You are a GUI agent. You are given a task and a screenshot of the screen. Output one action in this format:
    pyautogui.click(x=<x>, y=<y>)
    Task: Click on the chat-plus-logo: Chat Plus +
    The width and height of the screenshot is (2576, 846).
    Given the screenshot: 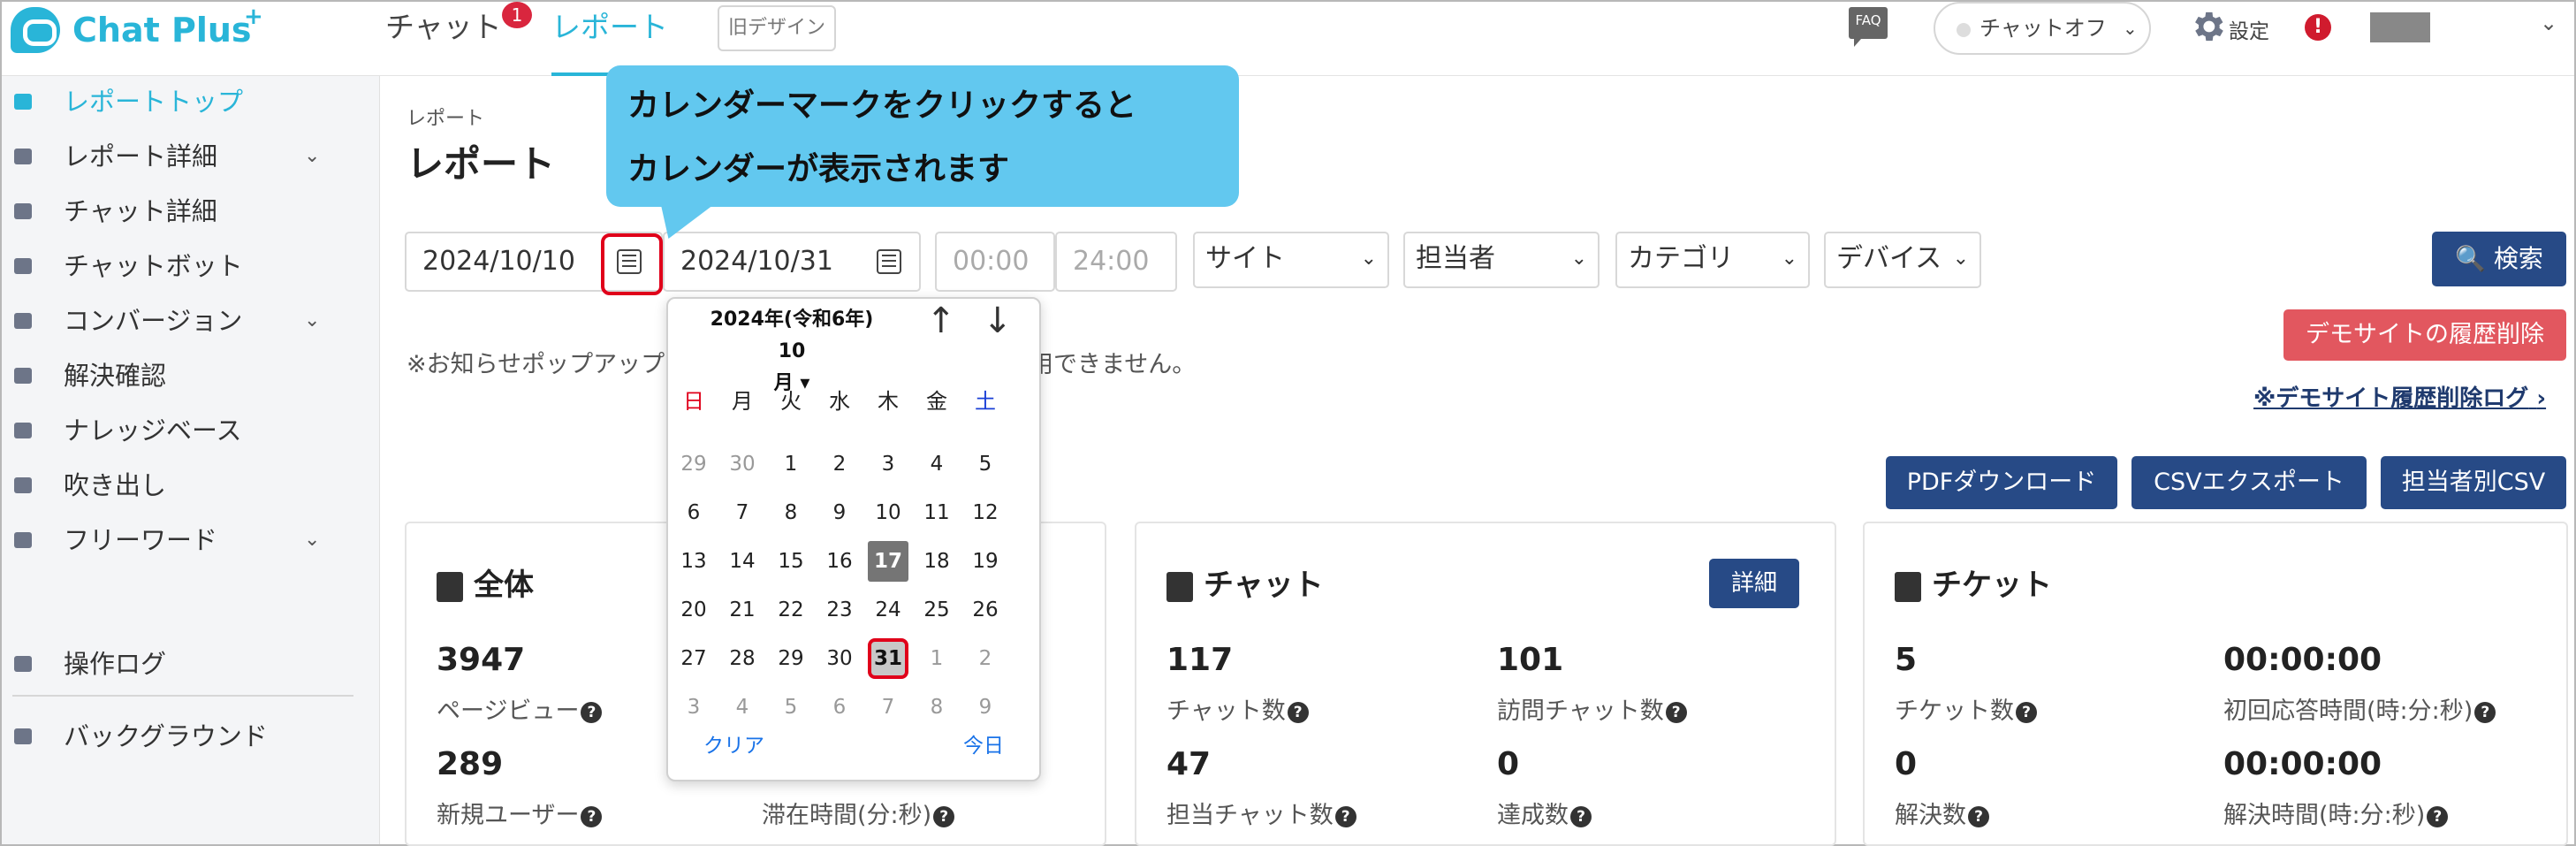 What is the action you would take?
    pyautogui.click(x=137, y=32)
    